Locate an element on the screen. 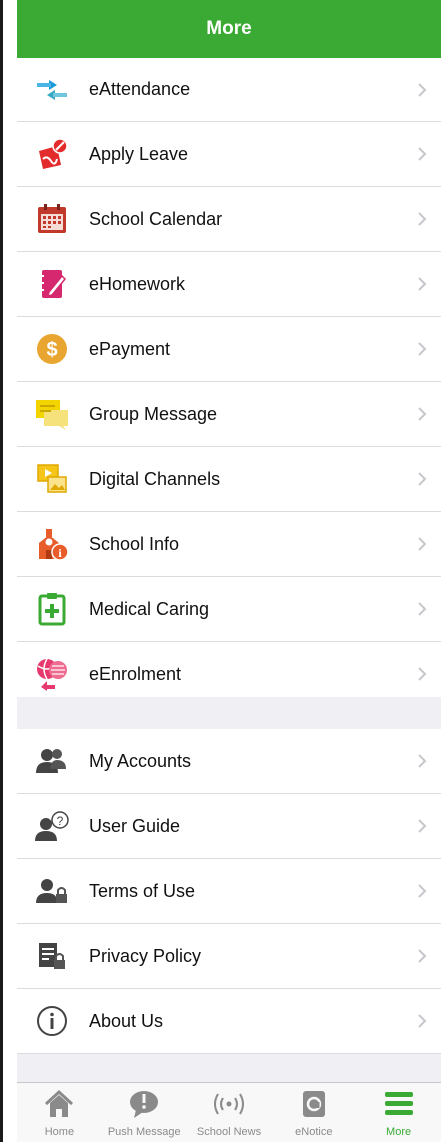 The width and height of the screenshot is (441, 1142). menu-item-eattendance: eAttendance is located at coordinates (229, 90).